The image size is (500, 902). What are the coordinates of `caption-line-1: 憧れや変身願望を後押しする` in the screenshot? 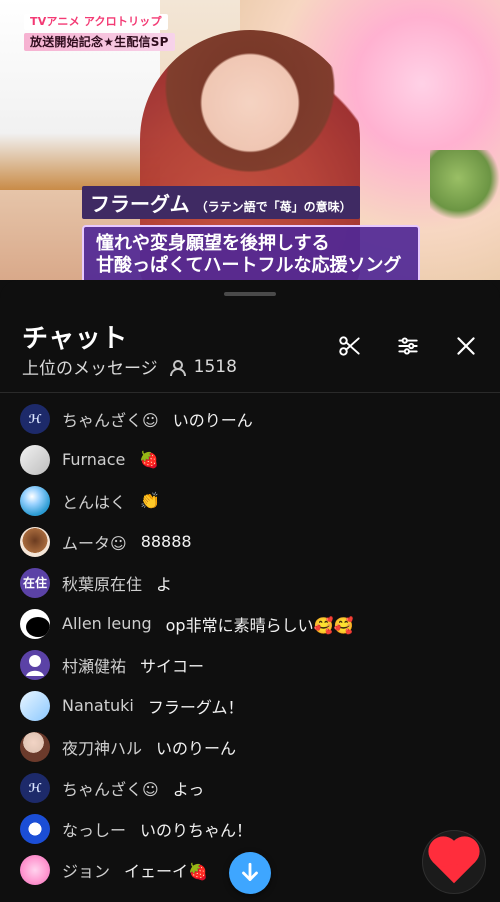 It's located at (213, 243).